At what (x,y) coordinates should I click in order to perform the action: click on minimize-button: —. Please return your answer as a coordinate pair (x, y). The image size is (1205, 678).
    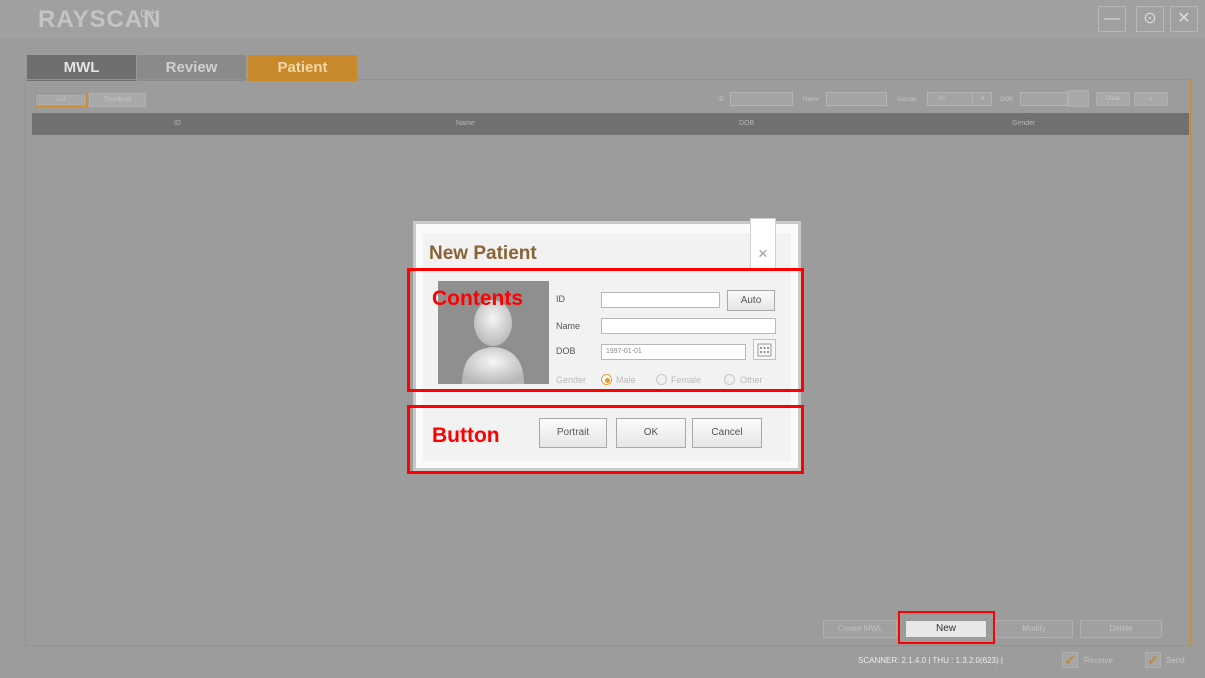
    Looking at the image, I should click on (1112, 19).